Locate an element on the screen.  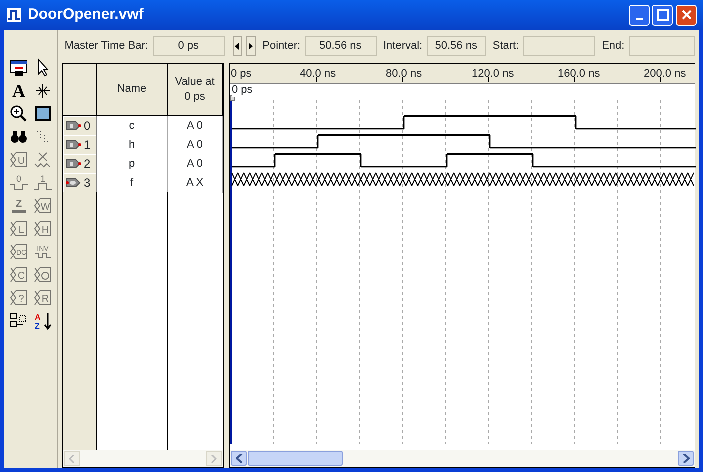
index-number: 1 is located at coordinates (87, 145).